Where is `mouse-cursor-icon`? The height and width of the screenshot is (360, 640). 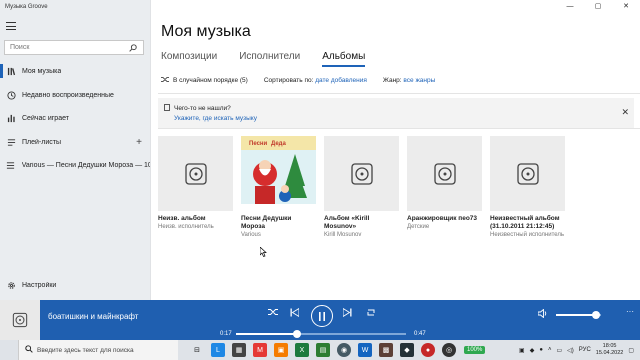
mouse-cursor-icon is located at coordinates (263, 252).